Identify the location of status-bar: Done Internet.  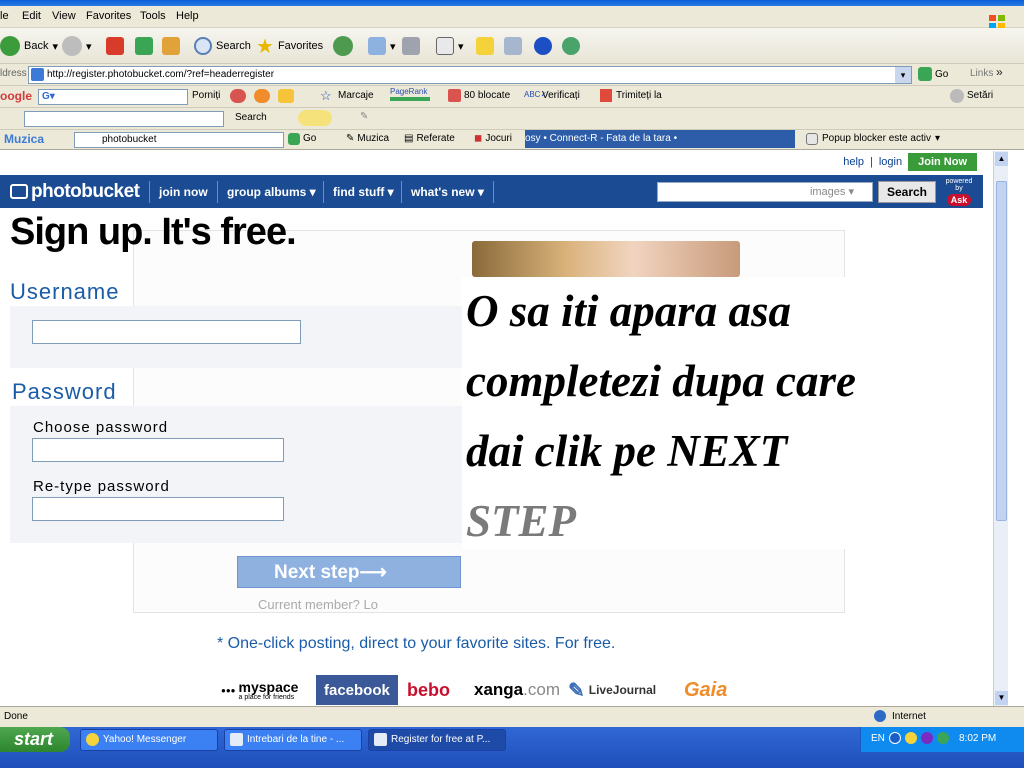
(512, 716).